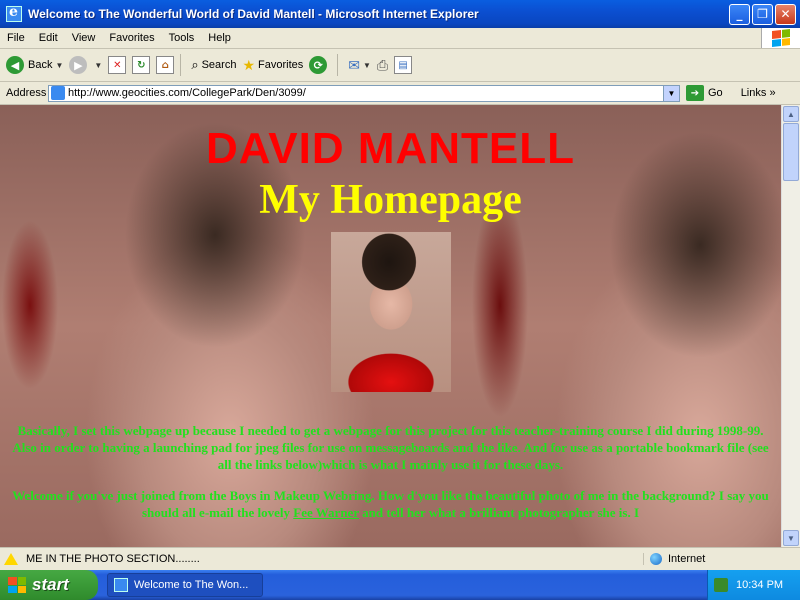  What do you see at coordinates (40, 65) in the screenshot?
I see `back-label: Back` at bounding box center [40, 65].